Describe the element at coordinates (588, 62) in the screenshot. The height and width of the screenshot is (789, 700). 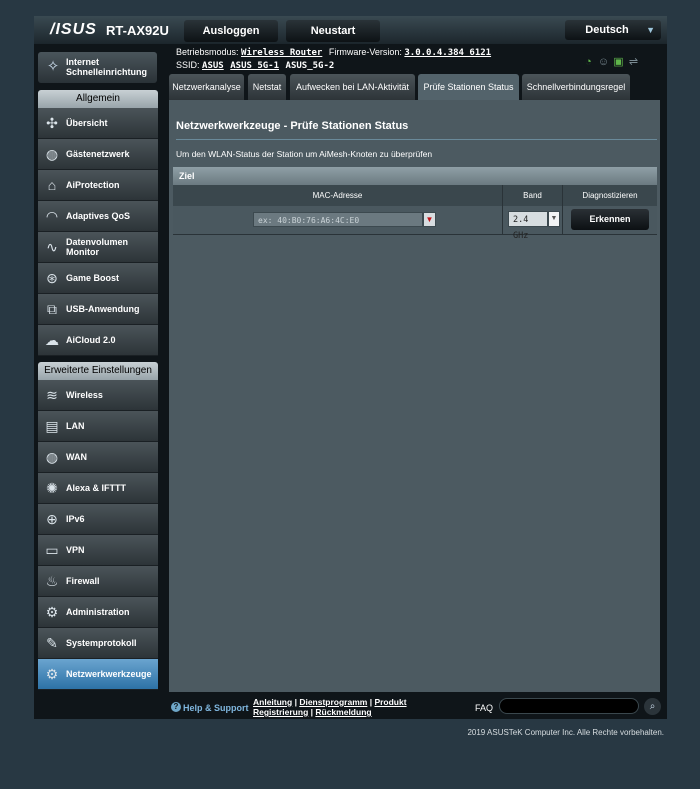
I see `speedometer-icon: ◔` at that location.